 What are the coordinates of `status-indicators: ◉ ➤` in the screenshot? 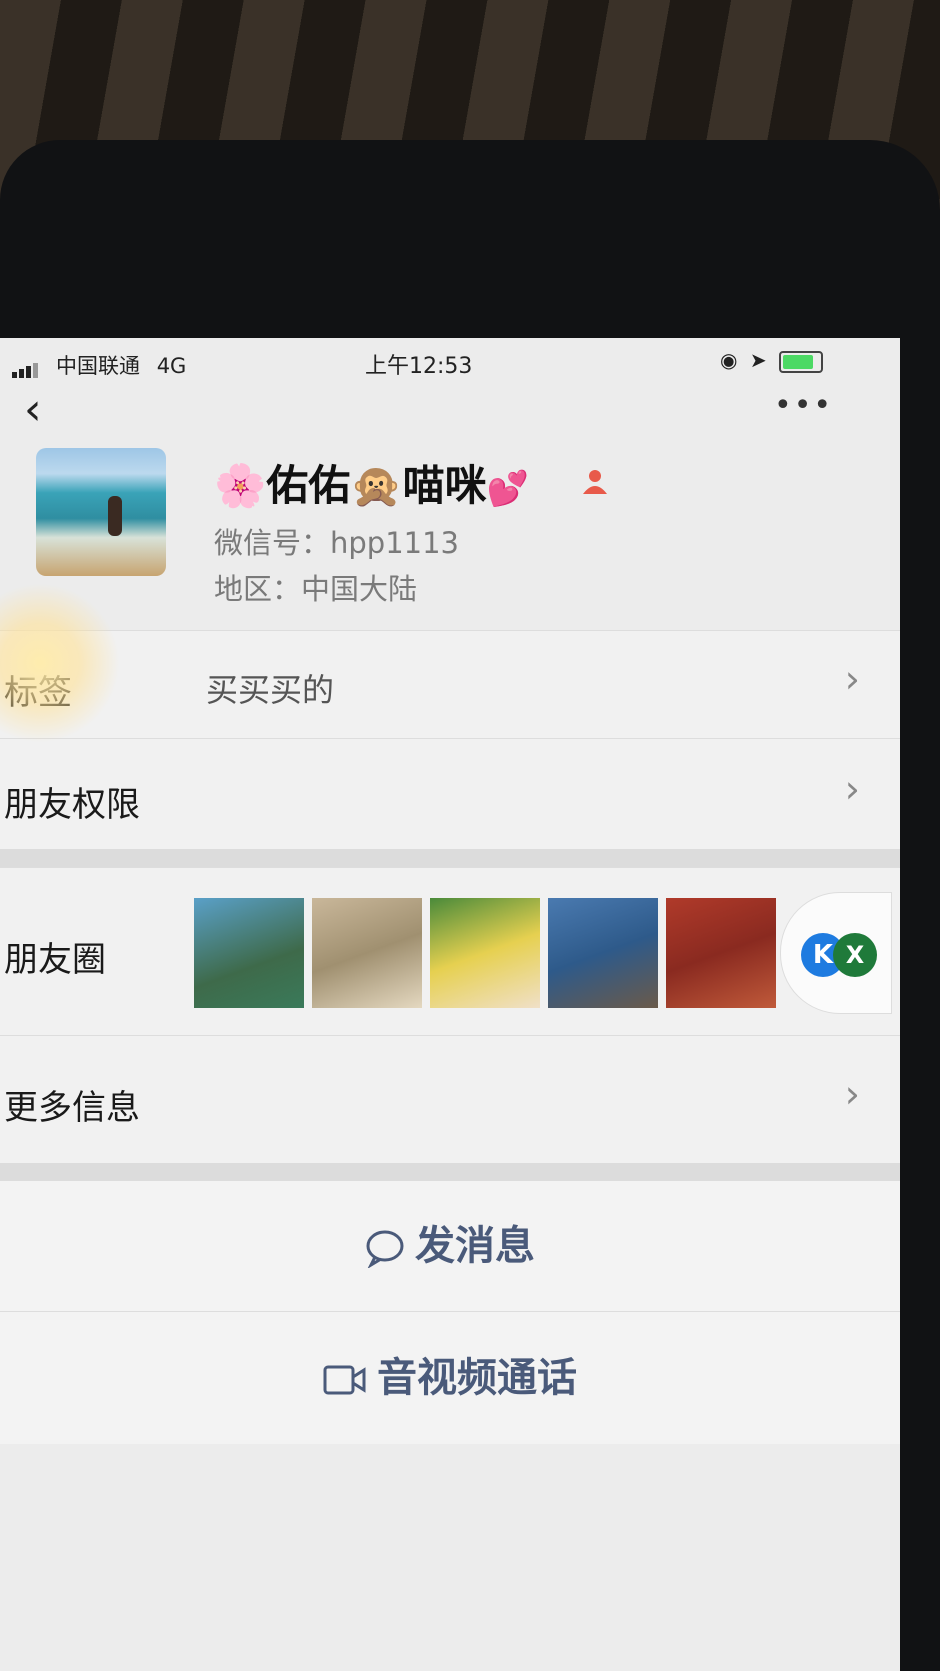 It's located at (771, 360).